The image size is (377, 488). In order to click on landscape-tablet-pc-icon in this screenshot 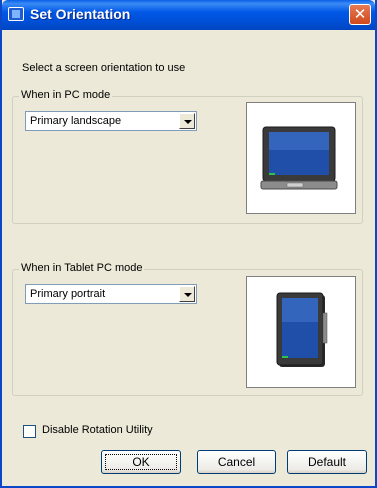, I will do `click(299, 158)`.